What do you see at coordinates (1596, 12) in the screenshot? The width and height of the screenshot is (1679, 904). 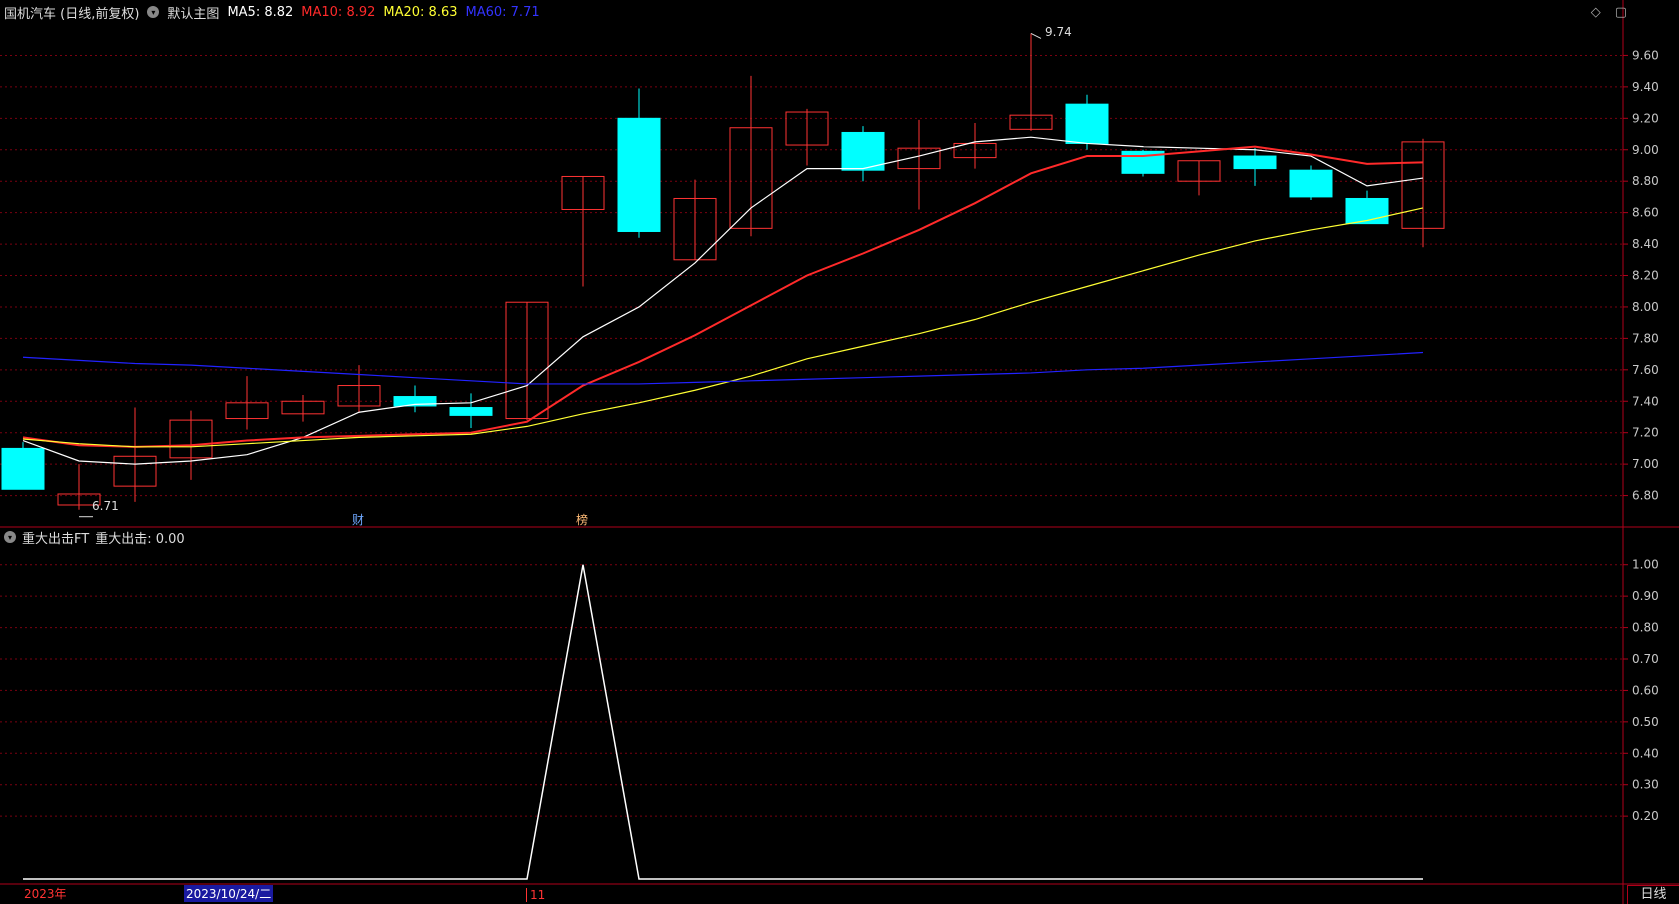 I see `diamond-icon: ◇` at bounding box center [1596, 12].